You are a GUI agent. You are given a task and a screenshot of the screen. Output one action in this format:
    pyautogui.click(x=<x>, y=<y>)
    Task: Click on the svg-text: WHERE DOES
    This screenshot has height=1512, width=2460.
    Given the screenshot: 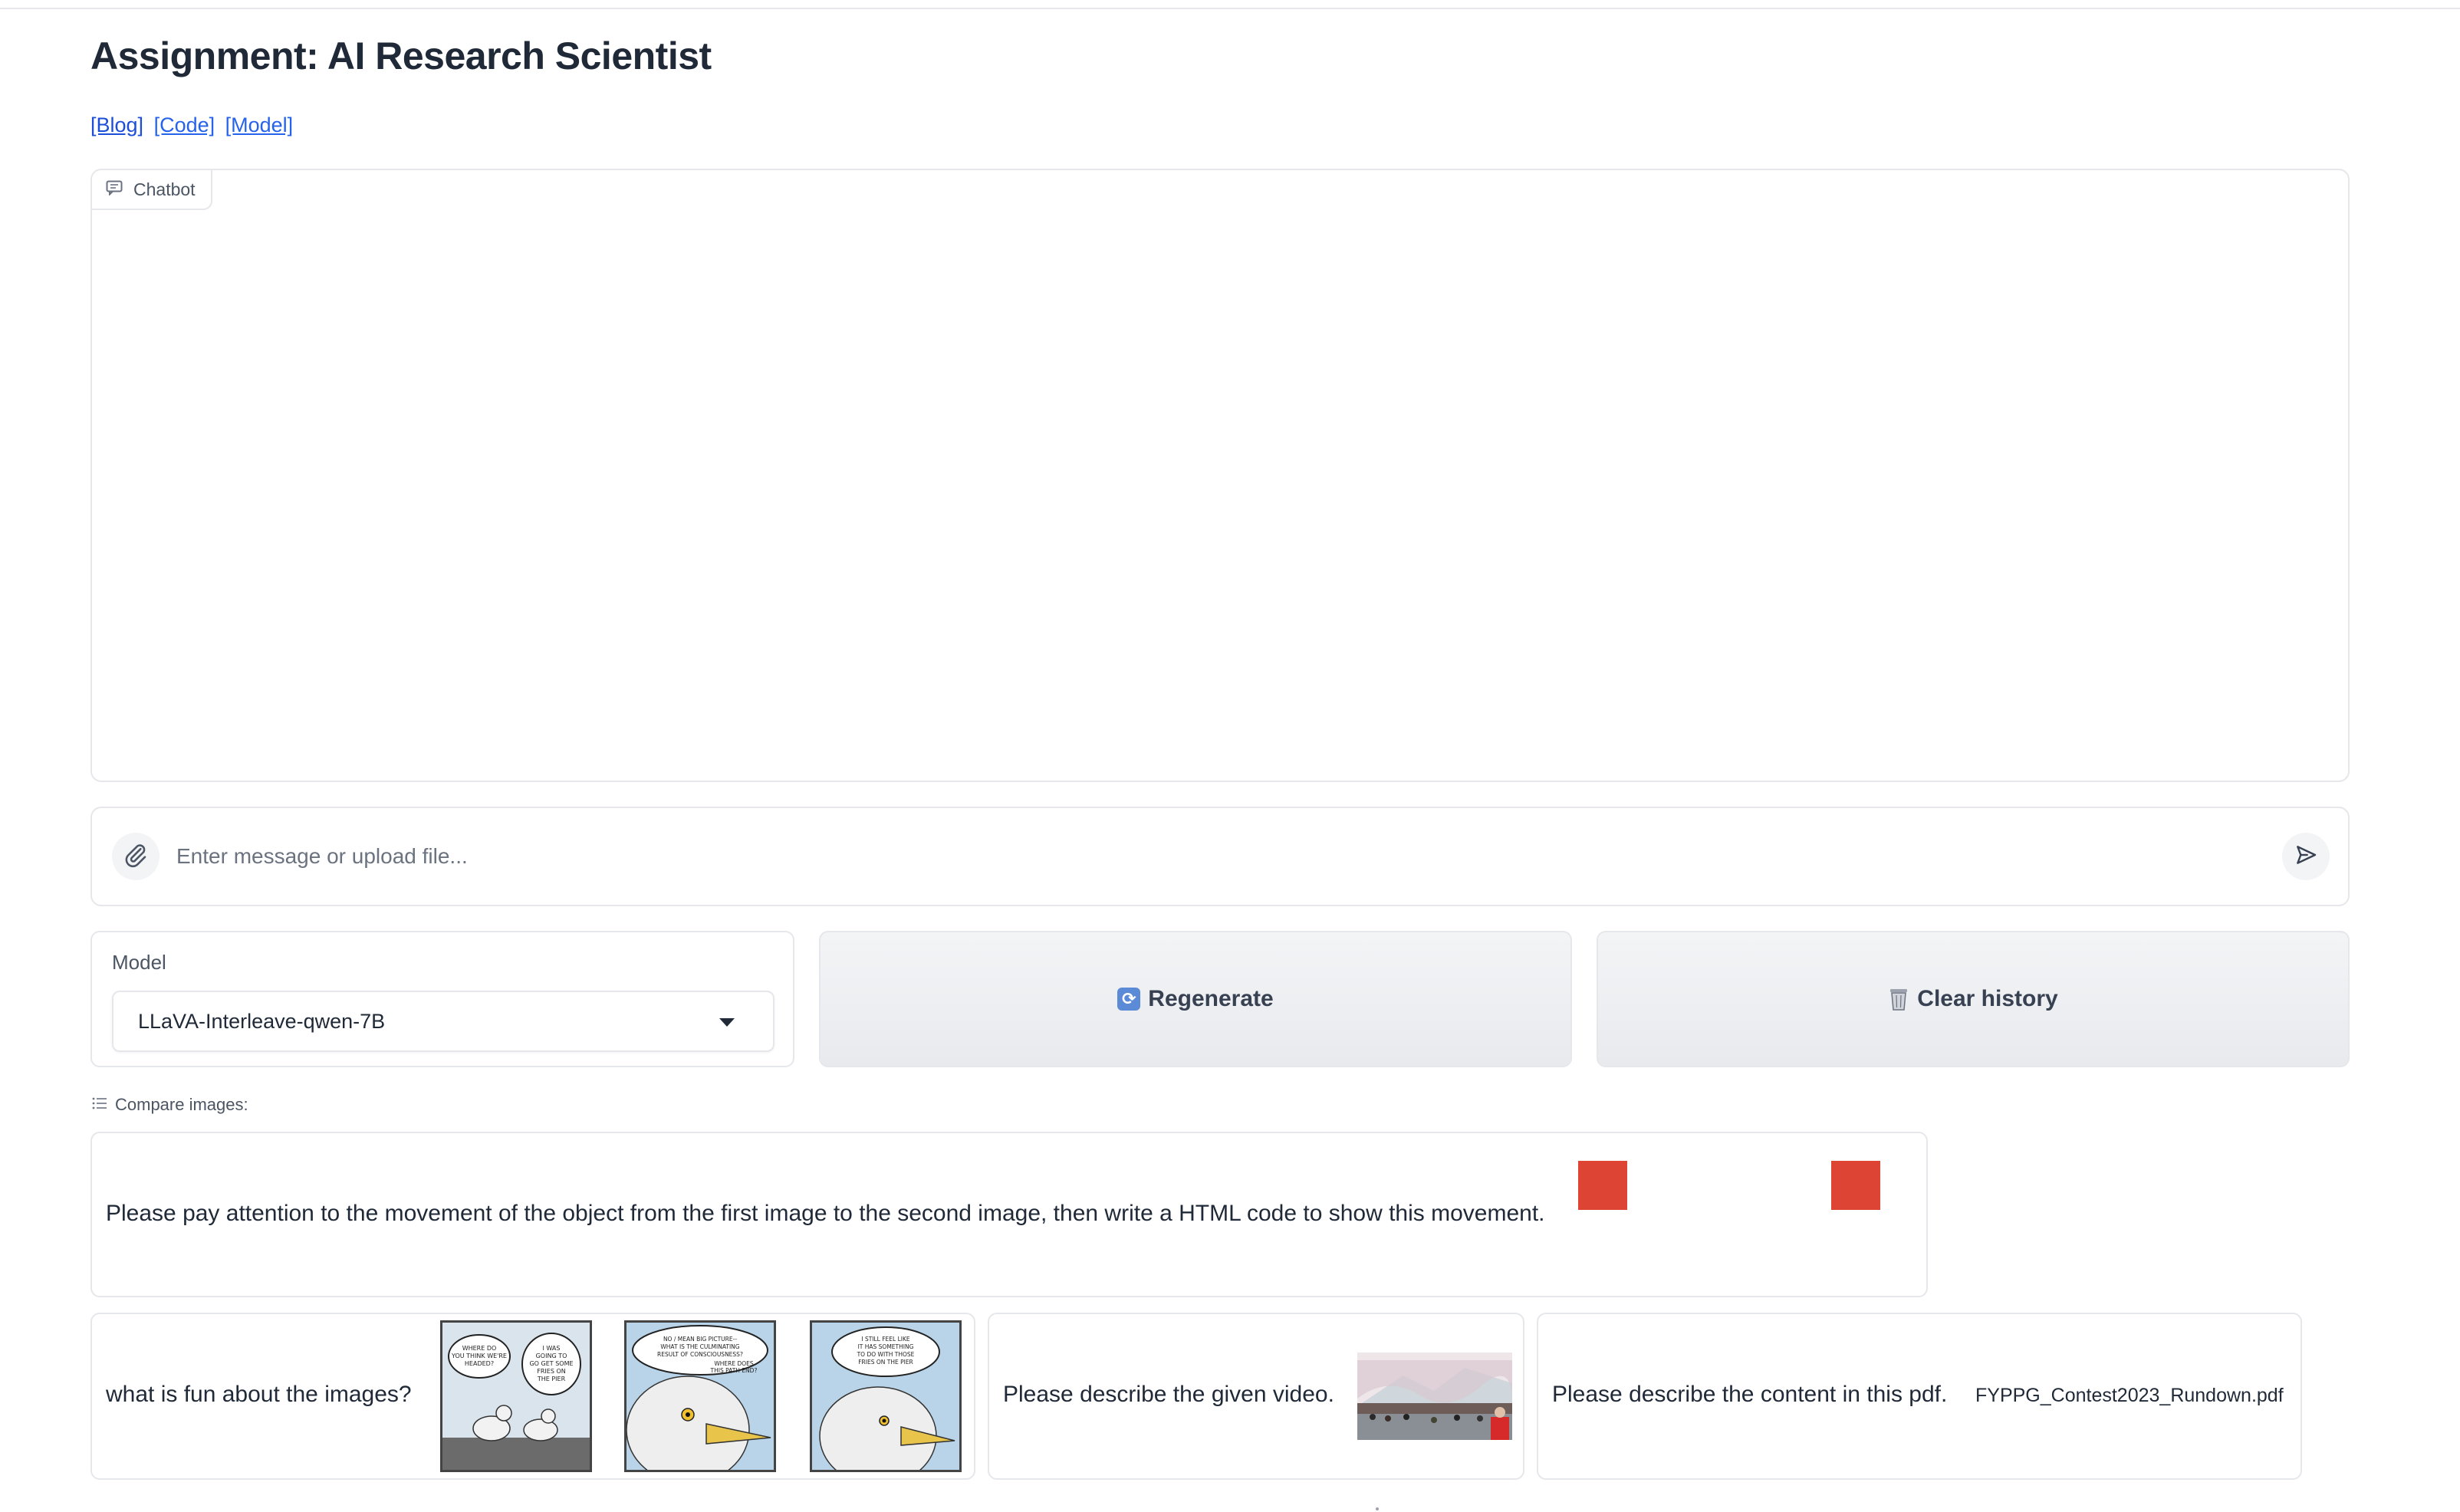 What is the action you would take?
    pyautogui.click(x=734, y=1363)
    